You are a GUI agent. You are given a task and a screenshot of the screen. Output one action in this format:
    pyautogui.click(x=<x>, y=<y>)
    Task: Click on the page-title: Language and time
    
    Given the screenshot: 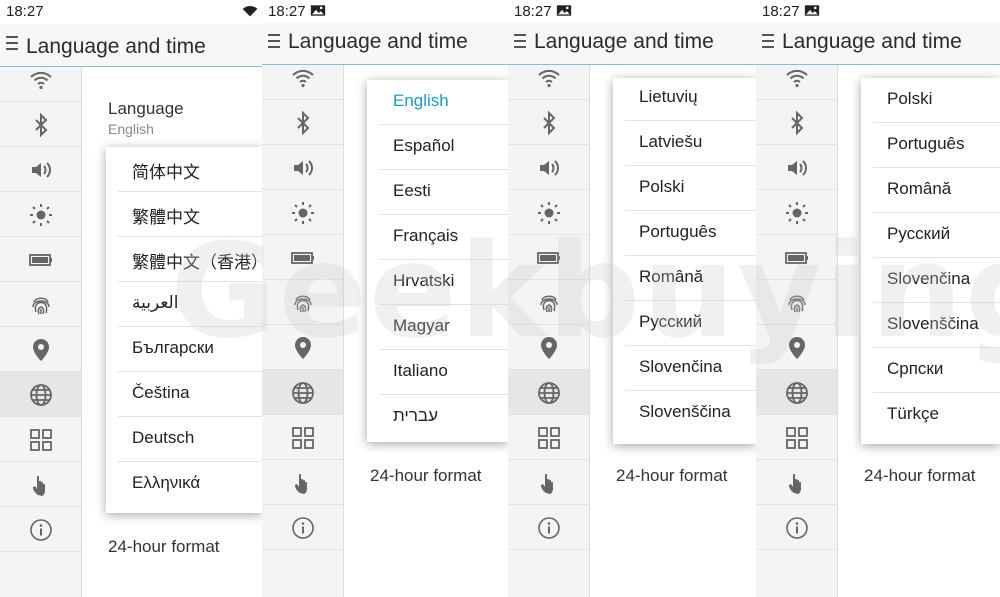 What is the action you would take?
    pyautogui.click(x=624, y=41)
    